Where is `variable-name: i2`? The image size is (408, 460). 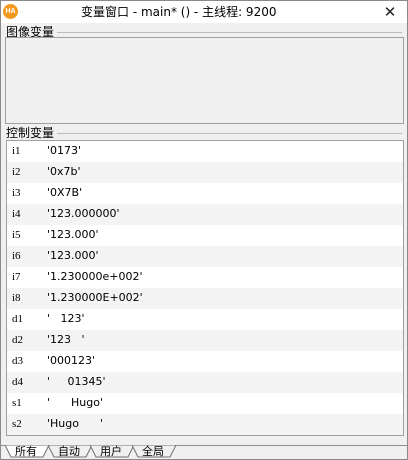 variable-name: i2 is located at coordinates (16, 172).